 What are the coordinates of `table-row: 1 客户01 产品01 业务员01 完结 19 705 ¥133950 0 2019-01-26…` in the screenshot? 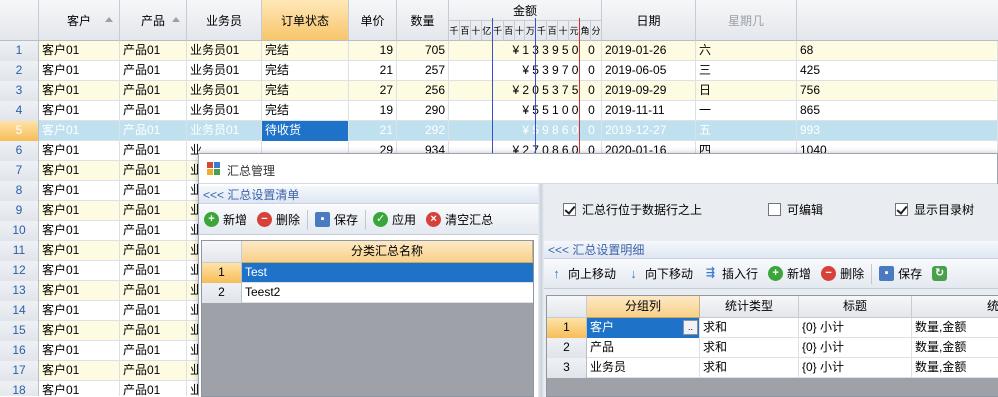 It's located at (499, 51).